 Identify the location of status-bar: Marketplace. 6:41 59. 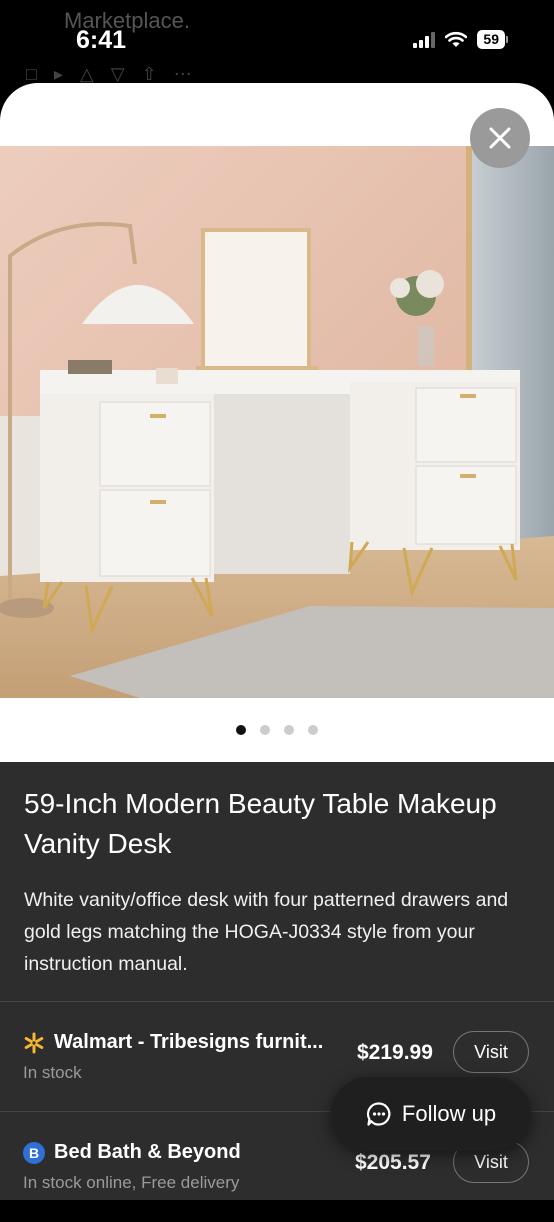
(277, 31).